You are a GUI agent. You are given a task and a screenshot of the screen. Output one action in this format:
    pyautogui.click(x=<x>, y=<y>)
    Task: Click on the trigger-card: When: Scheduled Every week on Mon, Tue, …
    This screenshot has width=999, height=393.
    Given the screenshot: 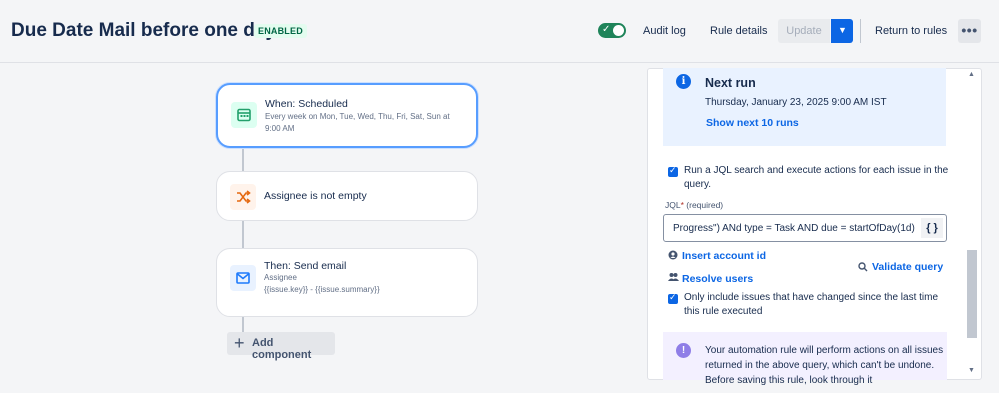 What is the action you would take?
    pyautogui.click(x=347, y=115)
    